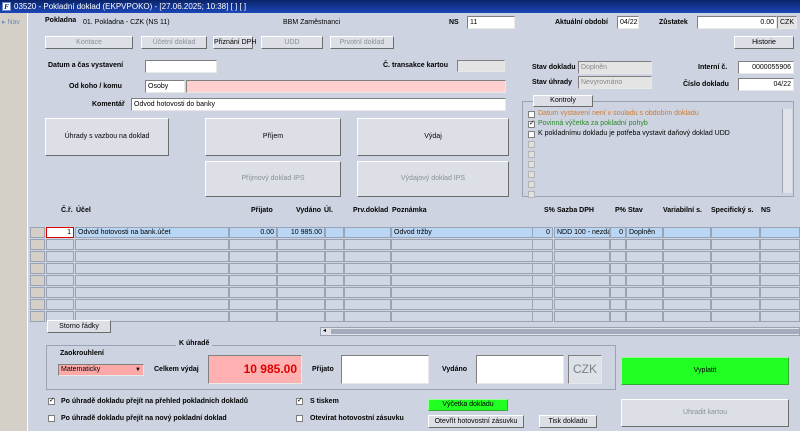 The width and height of the screenshot is (800, 431). I want to click on cell-vydano: 10 985.00, so click(301, 232).